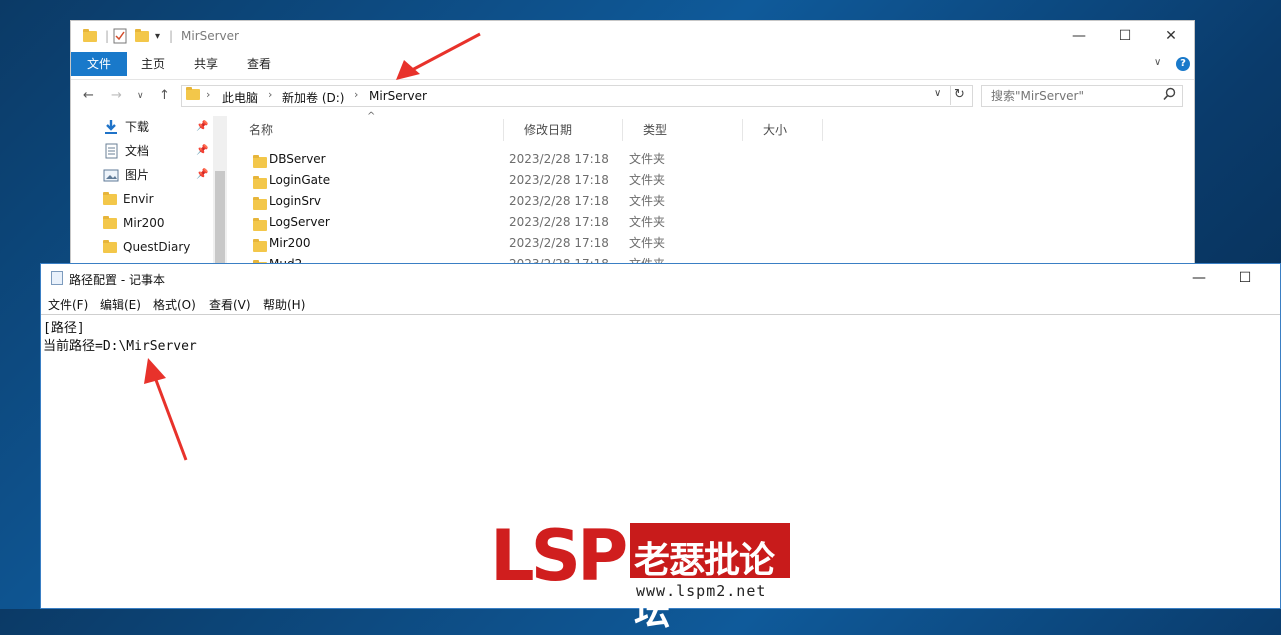 The height and width of the screenshot is (635, 1281). I want to click on table-row: LogServer 2023/2/28 17:18 文件夹, so click(549, 222).